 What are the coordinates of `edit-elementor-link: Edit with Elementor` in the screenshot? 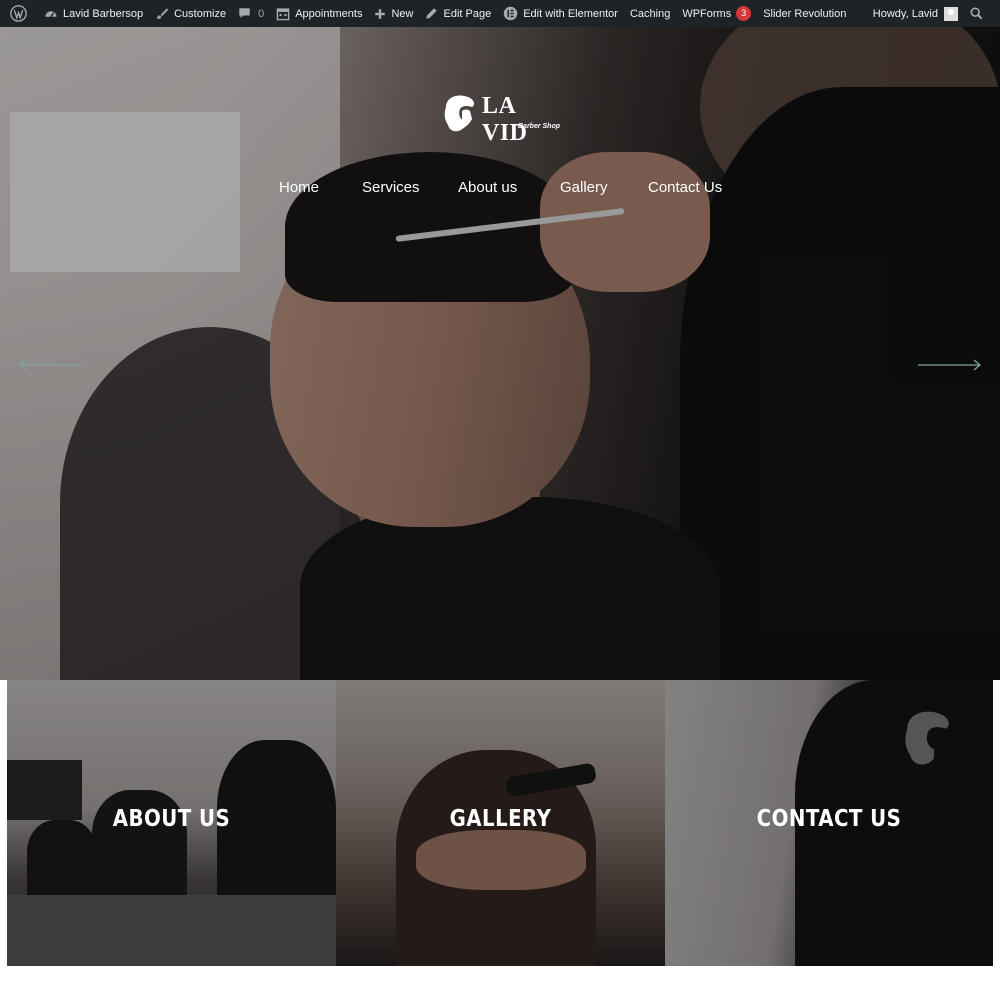 It's located at (560, 13).